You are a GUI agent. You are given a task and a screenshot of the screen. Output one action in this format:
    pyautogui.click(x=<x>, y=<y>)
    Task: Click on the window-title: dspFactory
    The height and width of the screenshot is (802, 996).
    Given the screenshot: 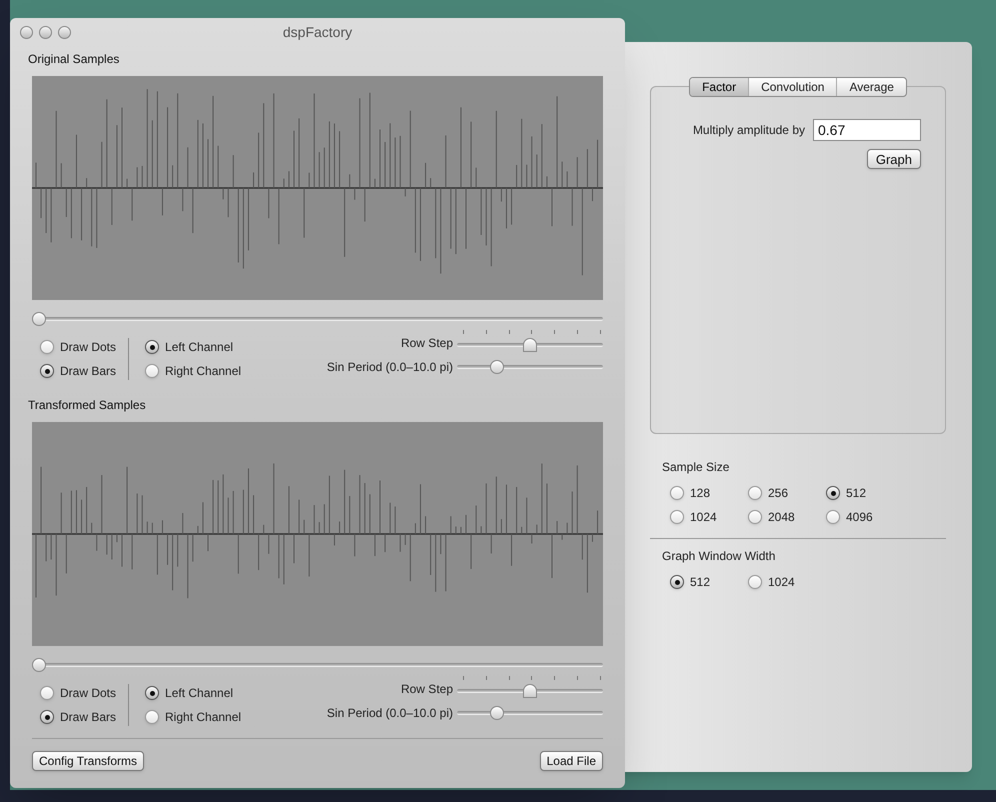 What is the action you would take?
    pyautogui.click(x=318, y=32)
    